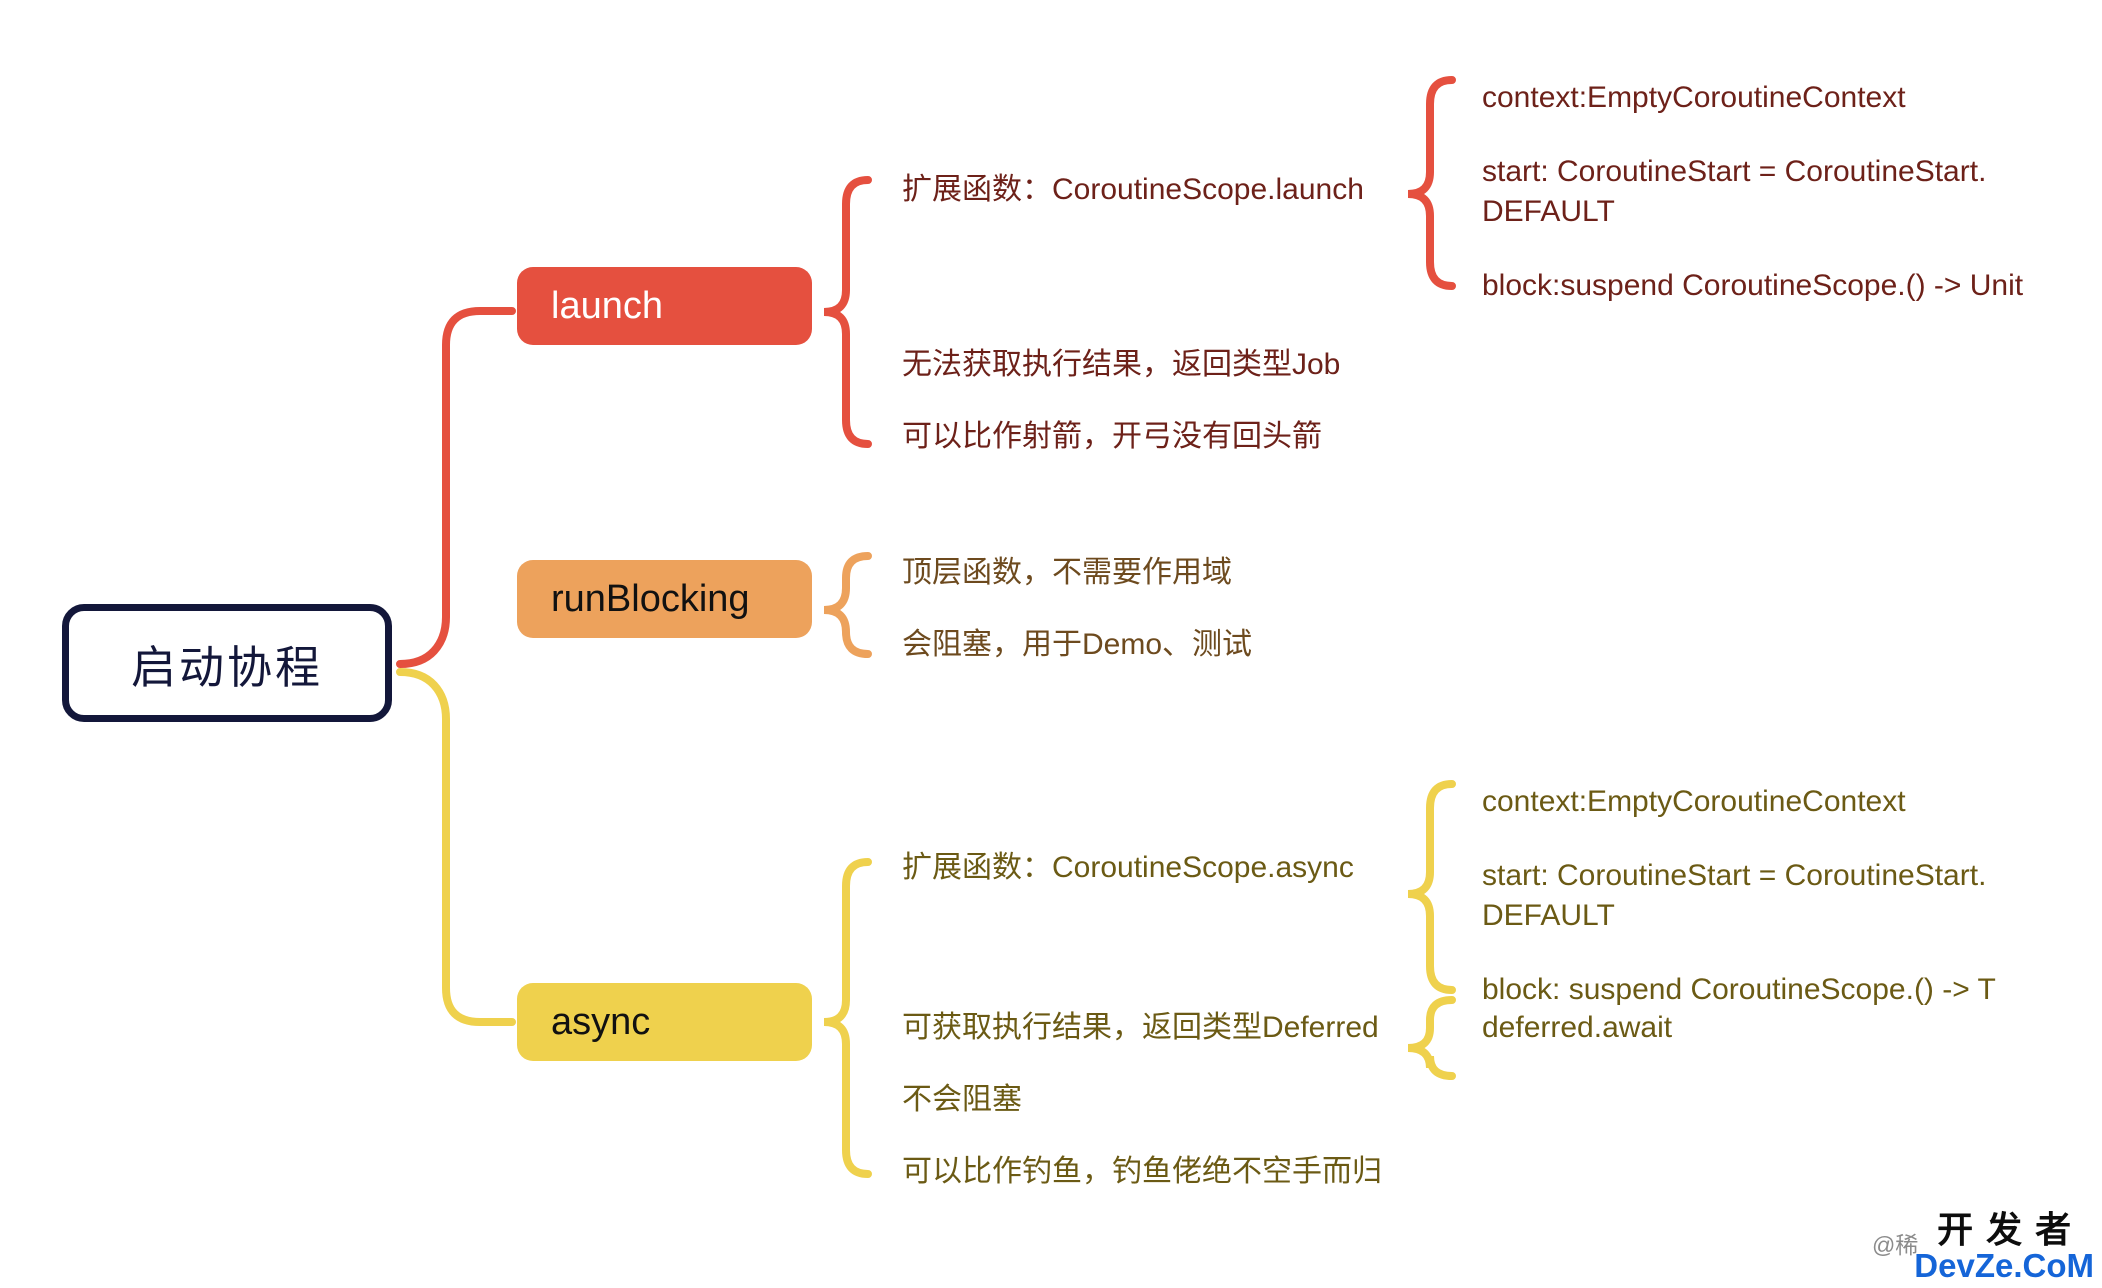  What do you see at coordinates (607, 305) in the screenshot?
I see `branch-node-launch-label: launch` at bounding box center [607, 305].